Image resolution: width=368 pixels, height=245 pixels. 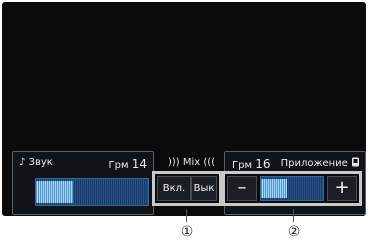 What do you see at coordinates (139, 164) in the screenshot?
I see `sound-gain-value: 14` at bounding box center [139, 164].